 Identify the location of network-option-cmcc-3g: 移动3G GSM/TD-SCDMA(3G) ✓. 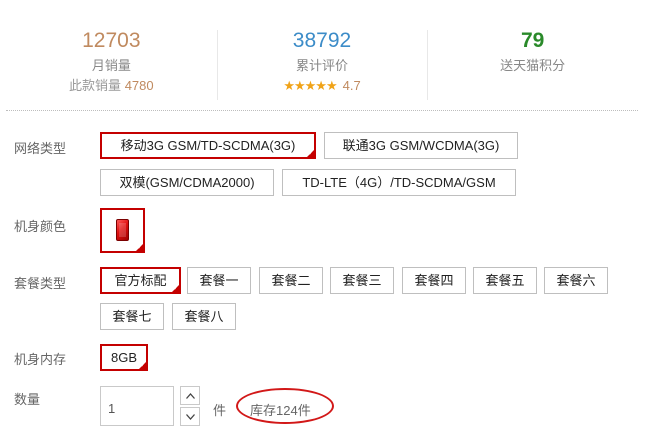
(208, 145).